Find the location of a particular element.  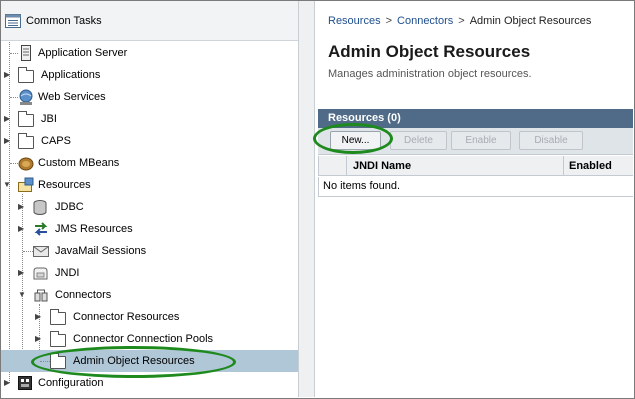

tree-item-jndi: ▶ JNDI is located at coordinates (149, 273).